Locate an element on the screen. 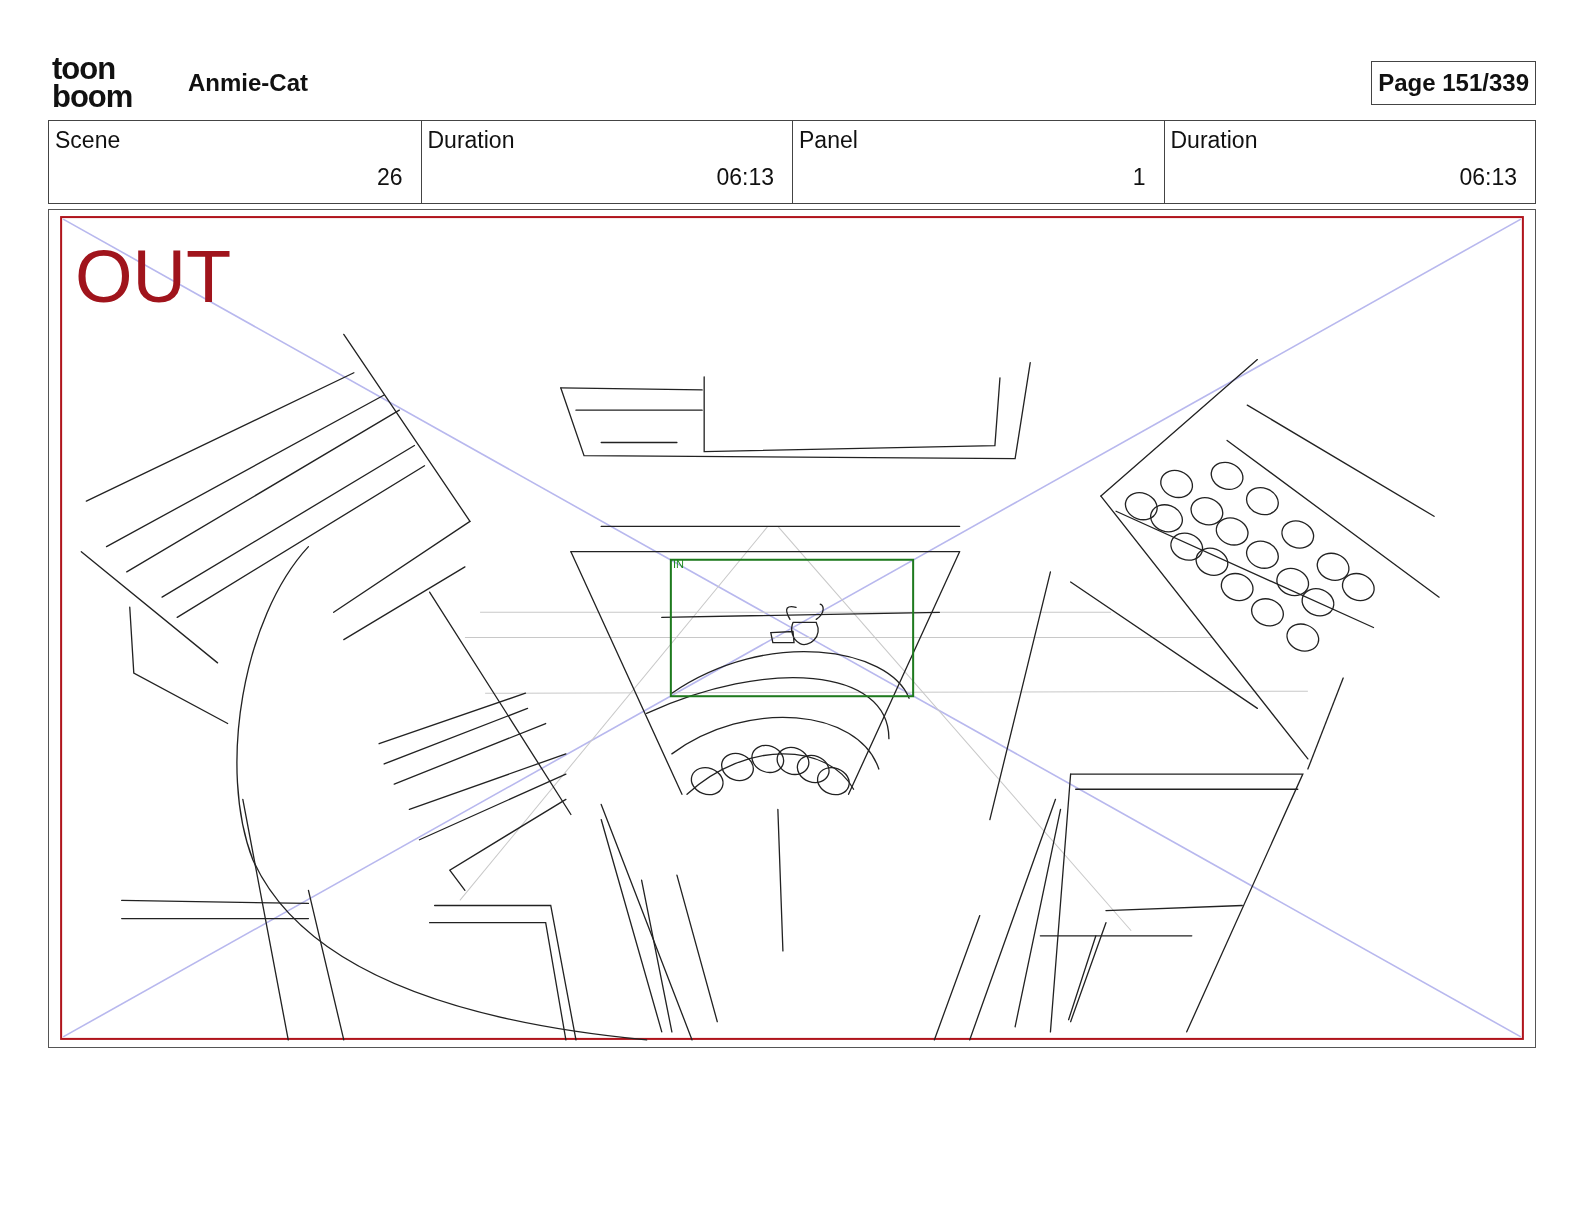 The height and width of the screenshot is (1224, 1584). in-frame-label: IN is located at coordinates (678, 564).